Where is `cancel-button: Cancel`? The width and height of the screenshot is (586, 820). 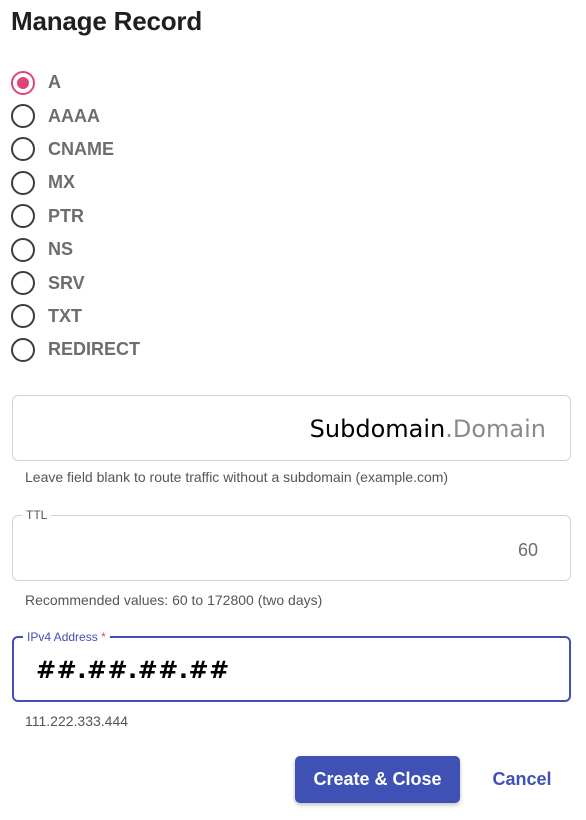
cancel-button: Cancel is located at coordinates (522, 779).